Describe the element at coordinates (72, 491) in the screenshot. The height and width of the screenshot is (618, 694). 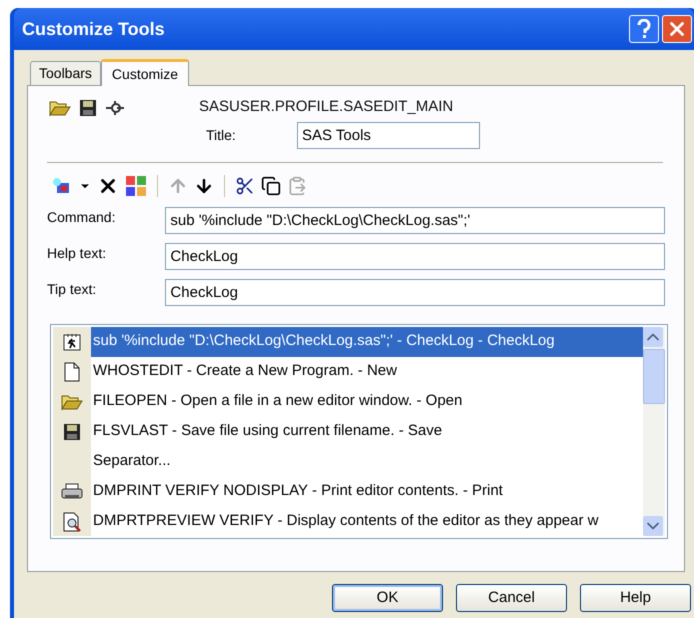
I see `printer-icon` at that location.